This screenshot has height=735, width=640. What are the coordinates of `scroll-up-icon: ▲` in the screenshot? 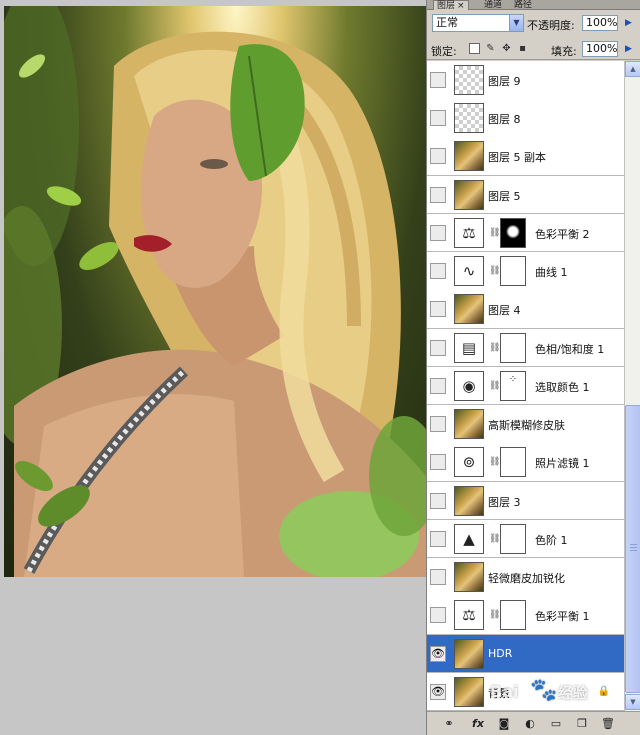 It's located at (632, 69).